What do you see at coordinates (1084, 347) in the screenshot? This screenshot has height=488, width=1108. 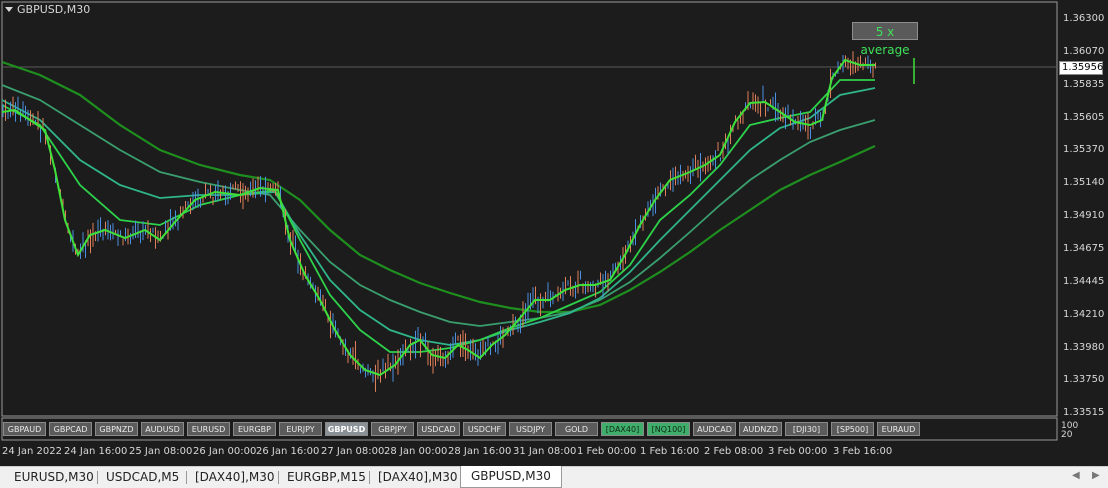 I see `price-tick-label: 1.33980` at bounding box center [1084, 347].